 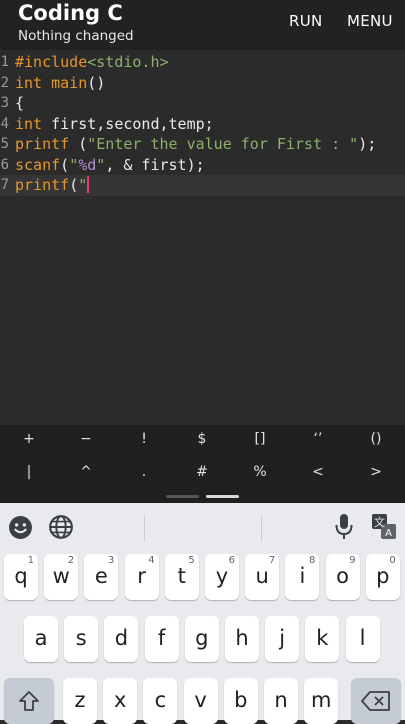 What do you see at coordinates (29, 472) in the screenshot?
I see `symbol-key: |` at bounding box center [29, 472].